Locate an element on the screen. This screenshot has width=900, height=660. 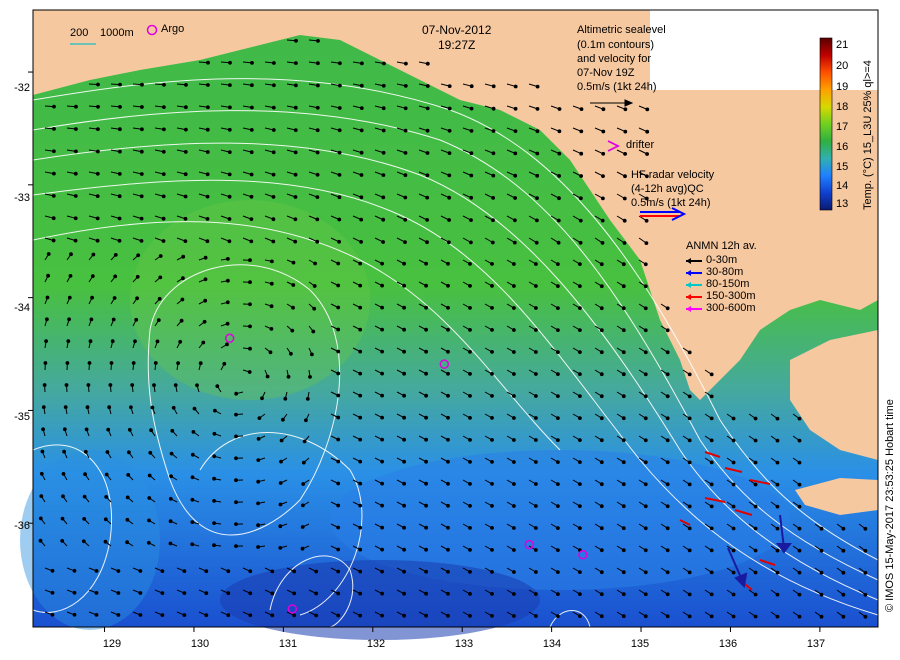
warm-eddy is located at coordinates (250, 300).